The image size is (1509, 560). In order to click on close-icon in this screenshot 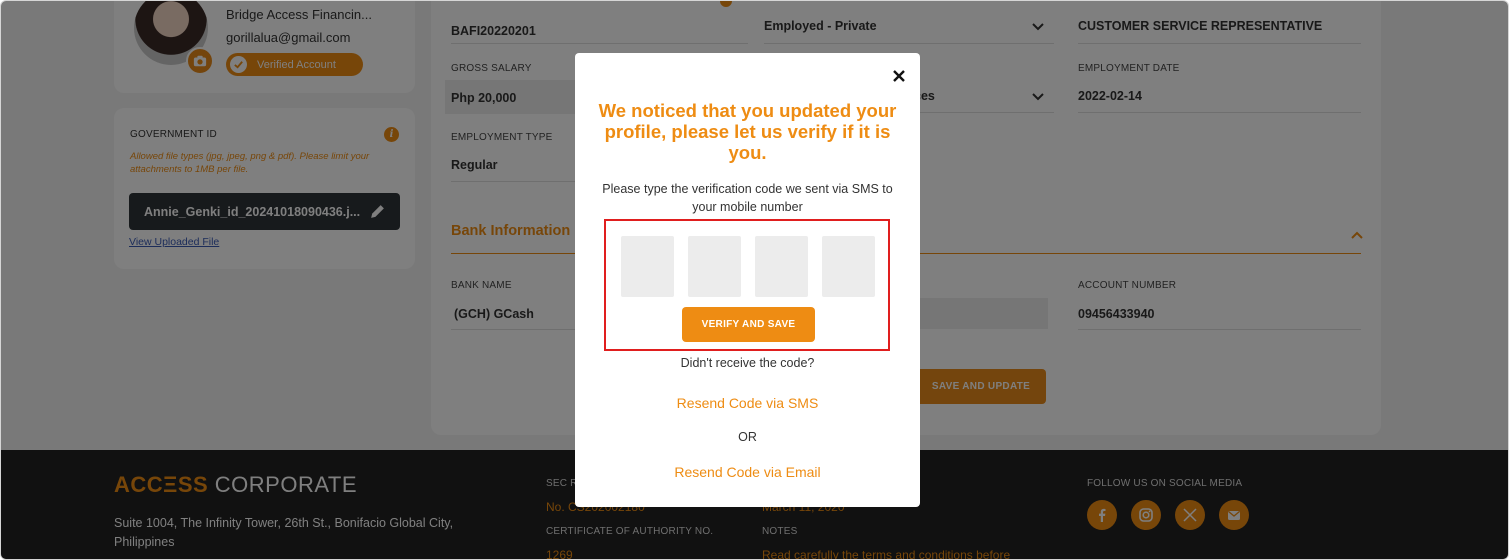, I will do `click(899, 76)`.